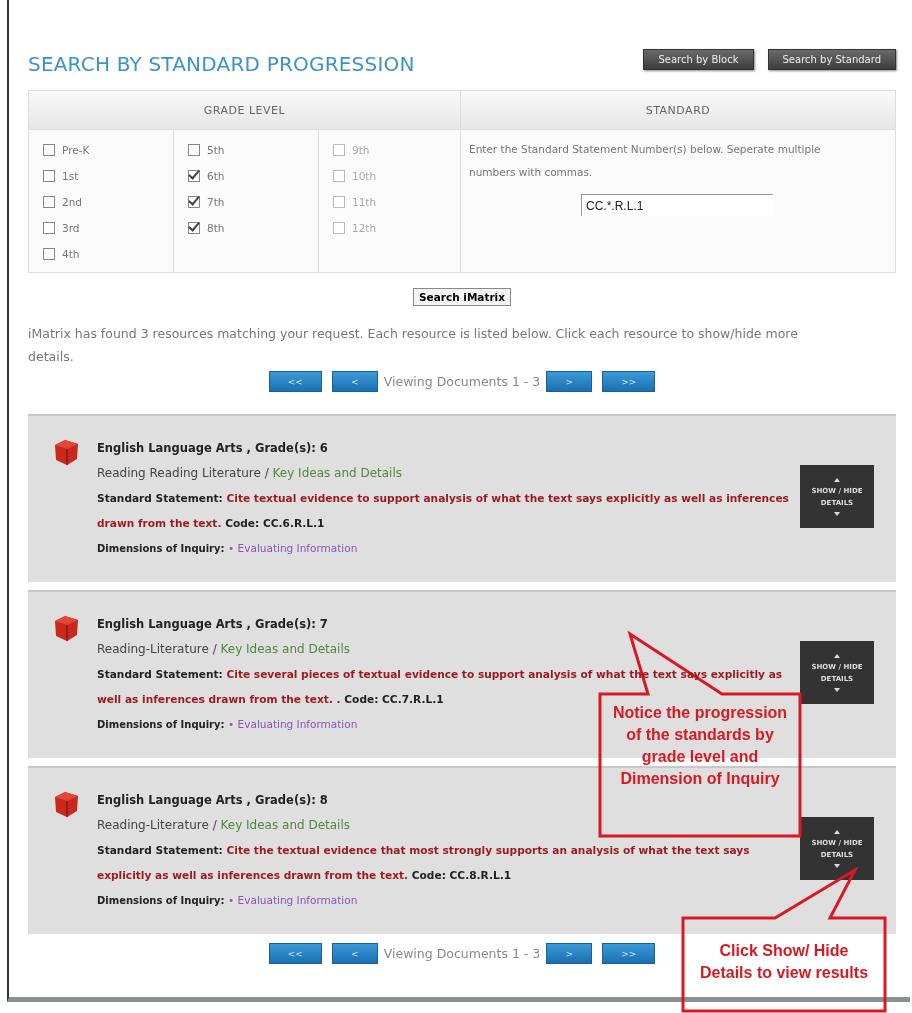 This screenshot has height=1013, width=912. I want to click on standard-statement: Standard Statement: Cite textual evidence to support analysis of what the text says explicitly as well as inferences drawn from the text. Code: CC.6.R.L.1, so click(443, 511).